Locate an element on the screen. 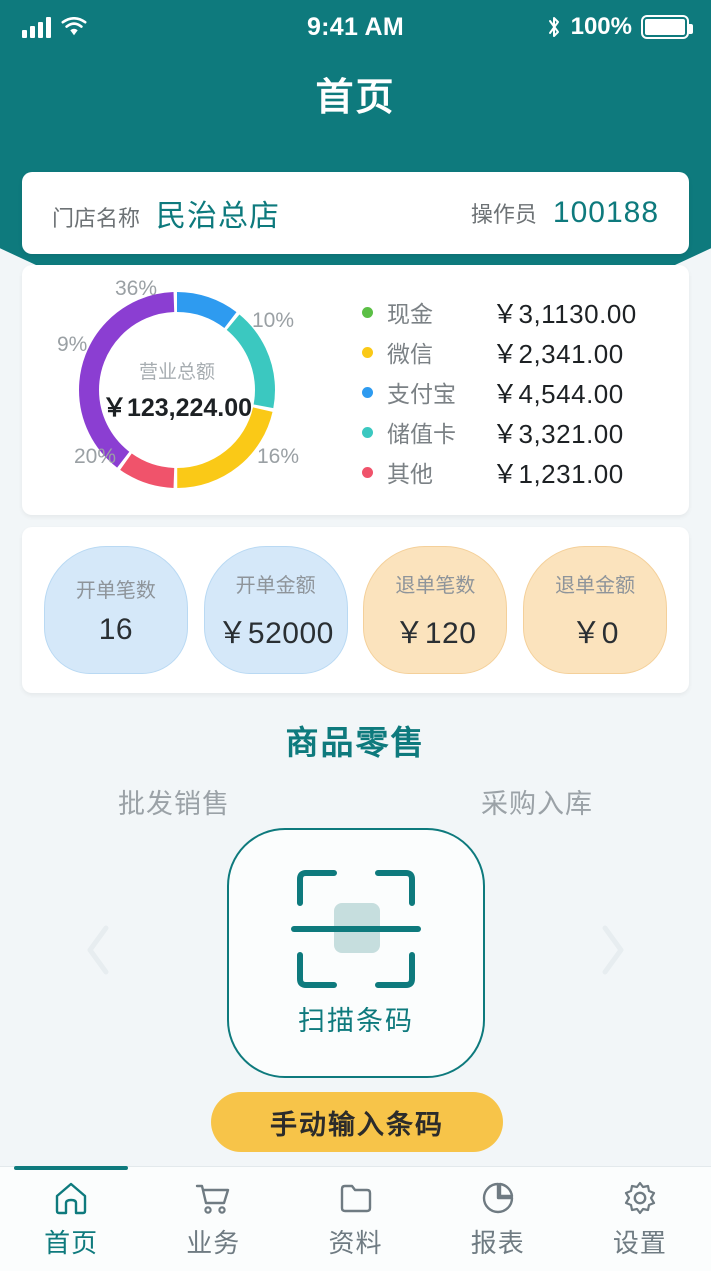 The image size is (711, 1271). cart-icon is located at coordinates (213, 1199).